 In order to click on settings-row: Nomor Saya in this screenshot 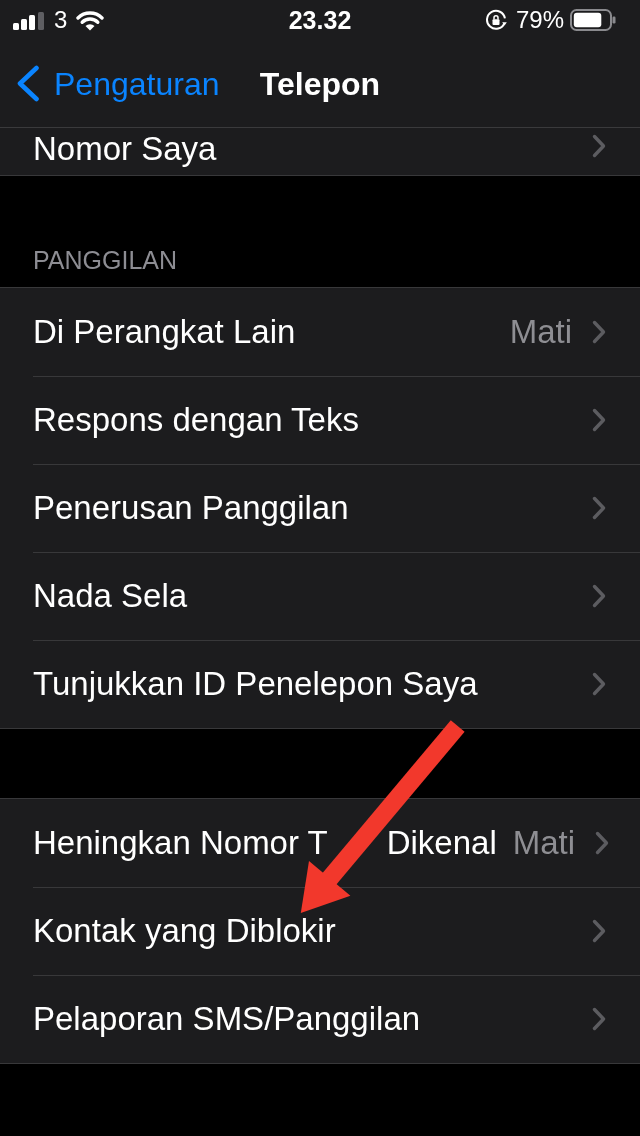, I will do `click(320, 151)`.